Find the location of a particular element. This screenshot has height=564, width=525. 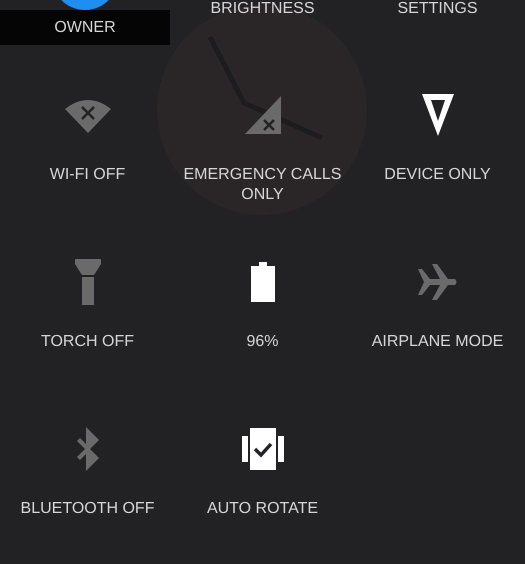

tile-label: BRIGHTNESS is located at coordinates (262, 23).